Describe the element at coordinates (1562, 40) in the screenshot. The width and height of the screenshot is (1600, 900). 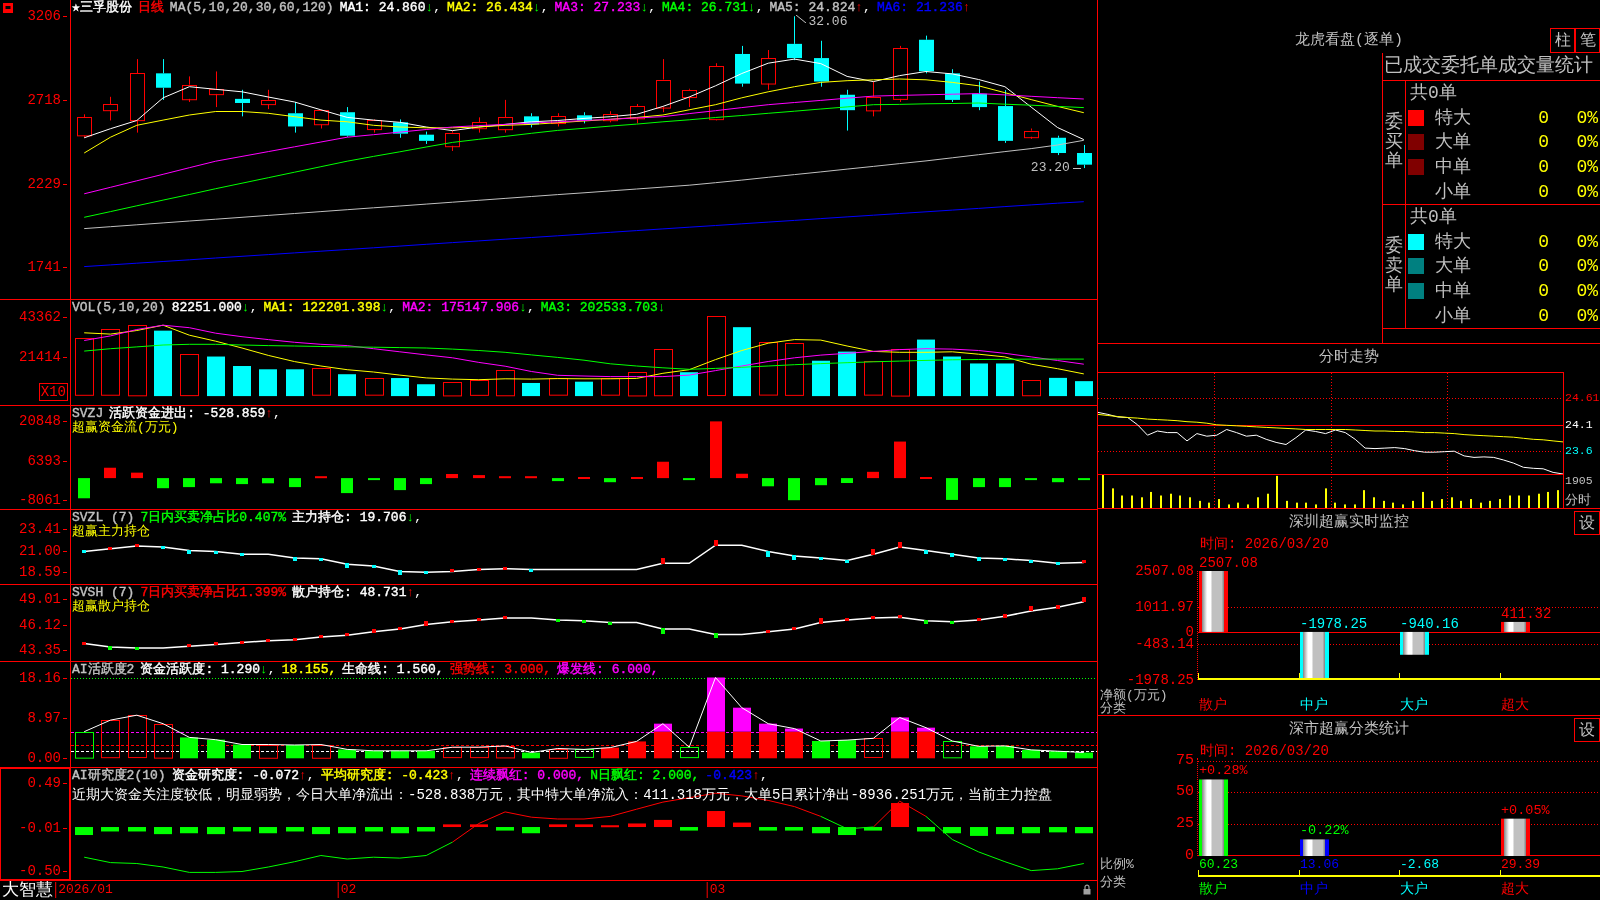
I see `view-button: 柱` at that location.